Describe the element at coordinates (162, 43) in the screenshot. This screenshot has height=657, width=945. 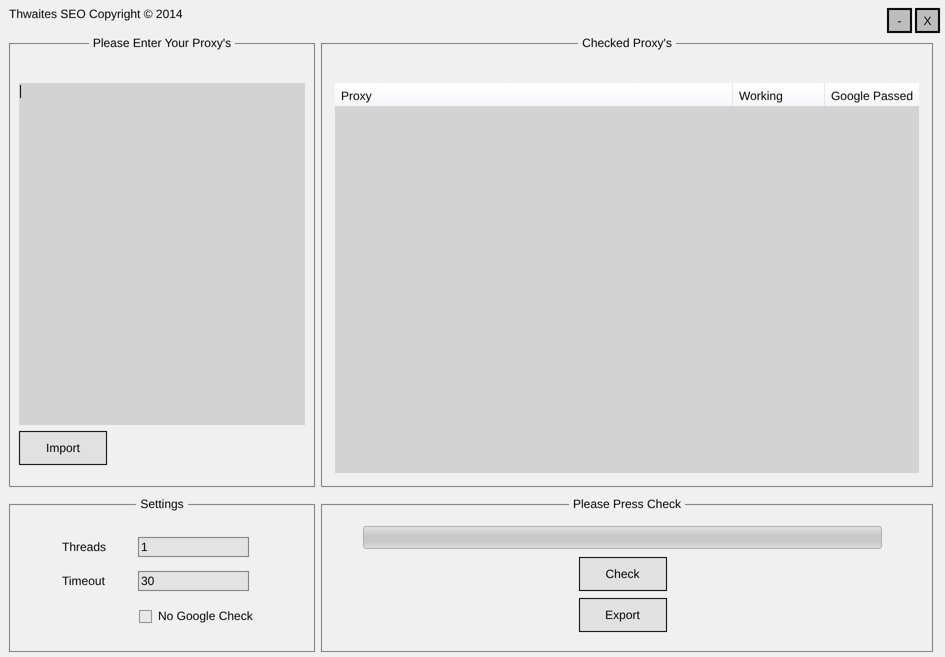
I see `group-title: Please Enter Your Proxy's` at that location.